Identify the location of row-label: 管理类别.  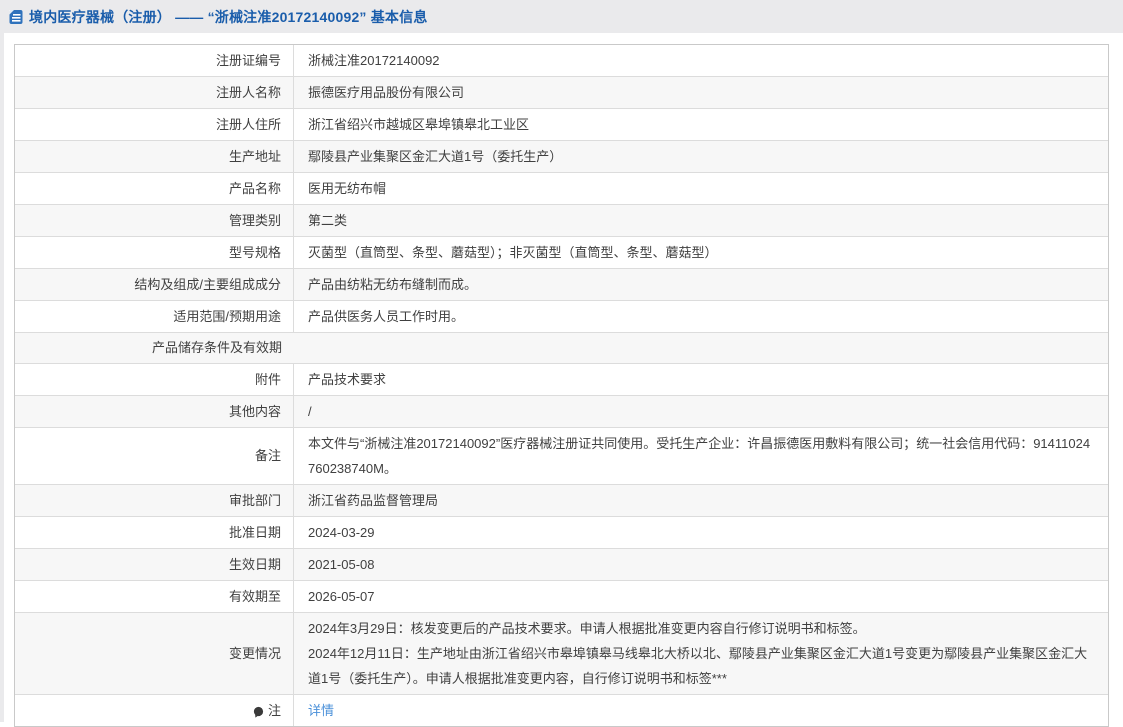
(154, 220).